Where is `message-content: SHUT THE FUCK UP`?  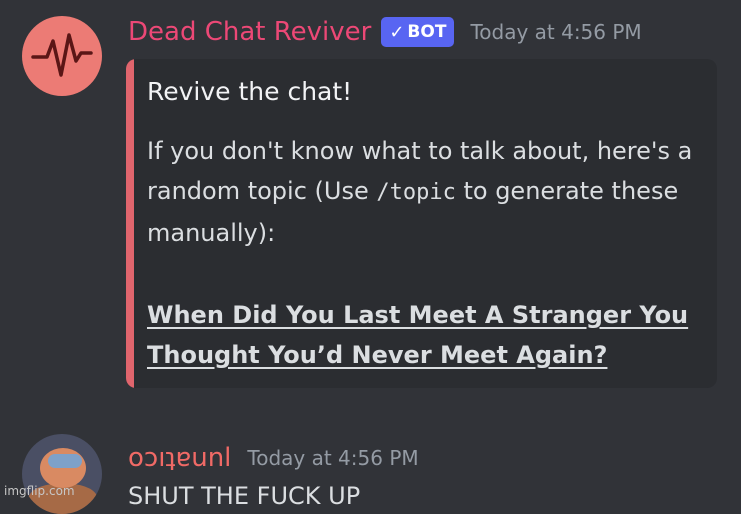
message-content: SHUT THE FUCK UP is located at coordinates (244, 496).